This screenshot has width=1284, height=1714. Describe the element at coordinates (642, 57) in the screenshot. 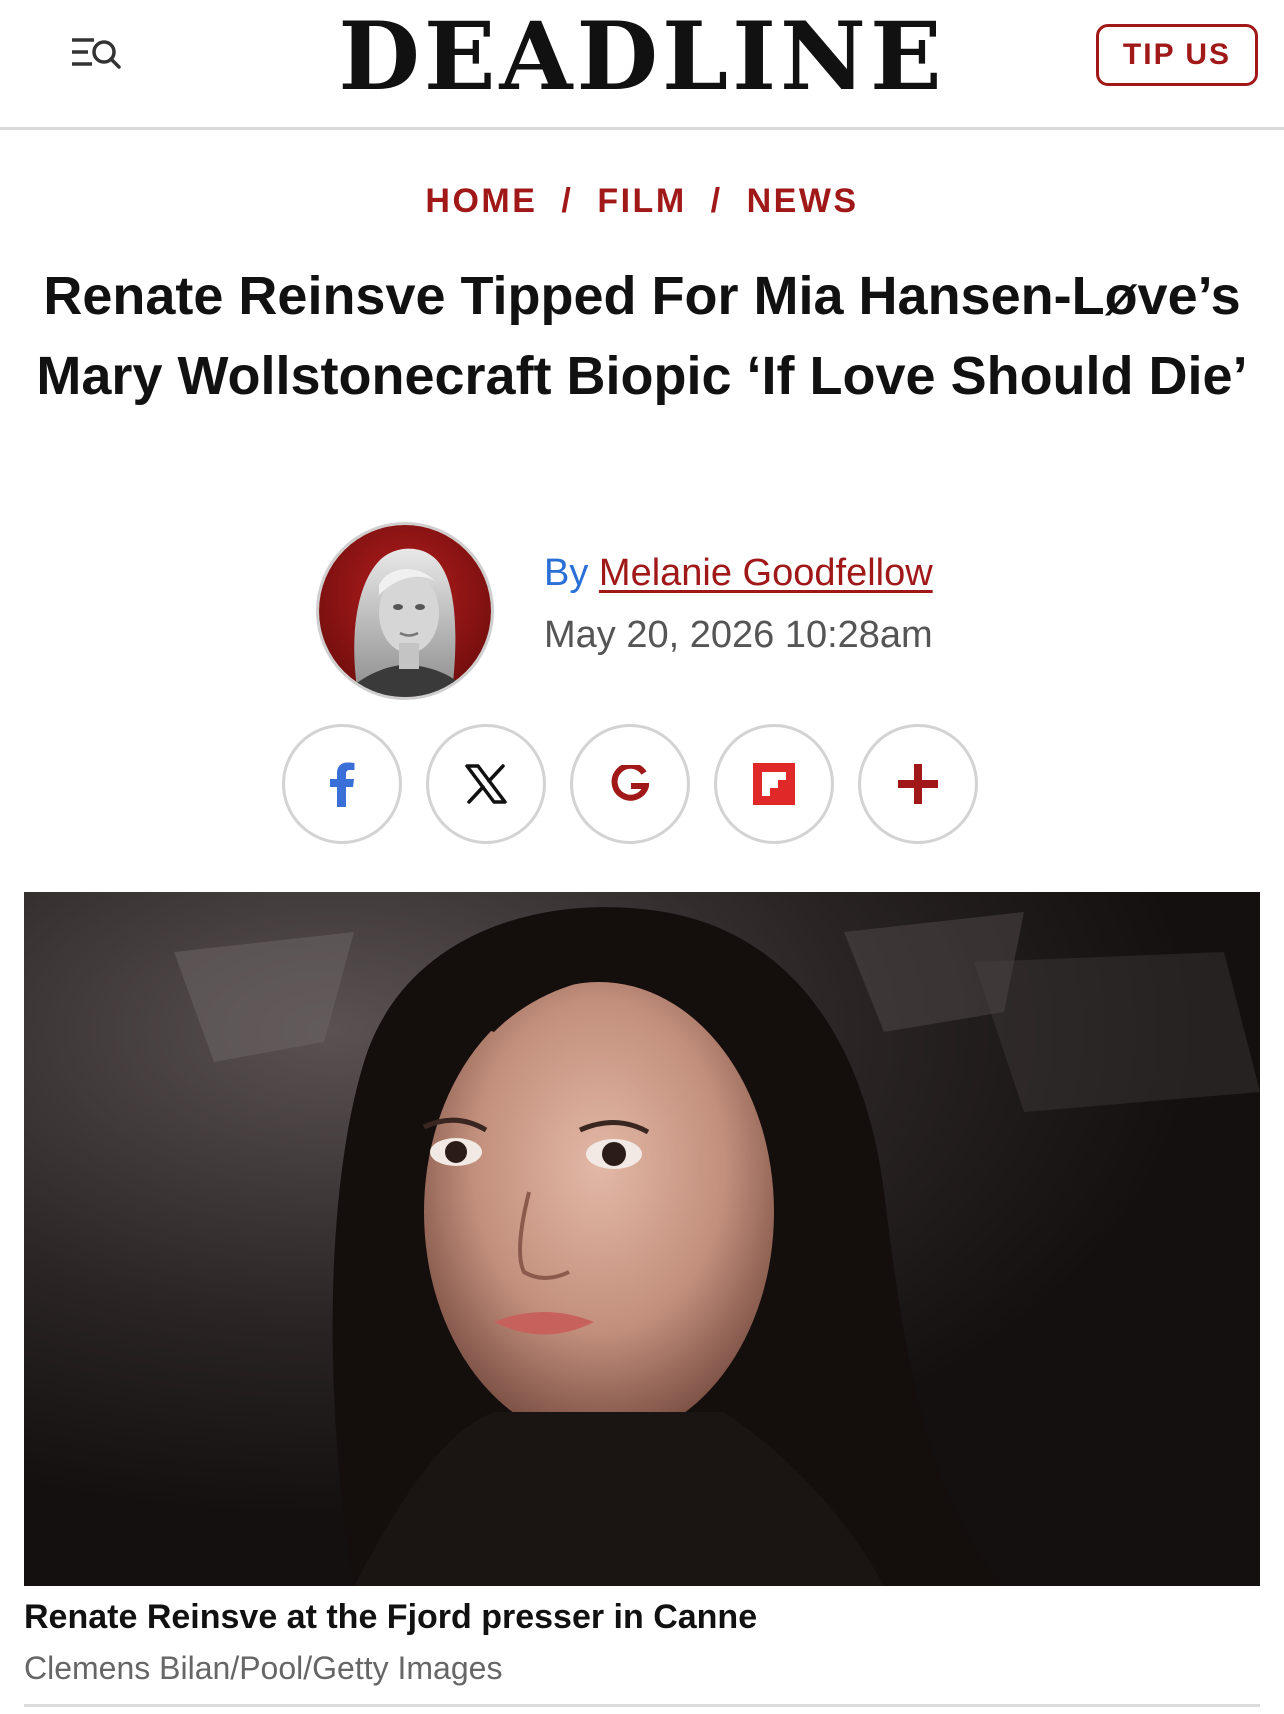

I see `site-logo: DEADLINE` at that location.